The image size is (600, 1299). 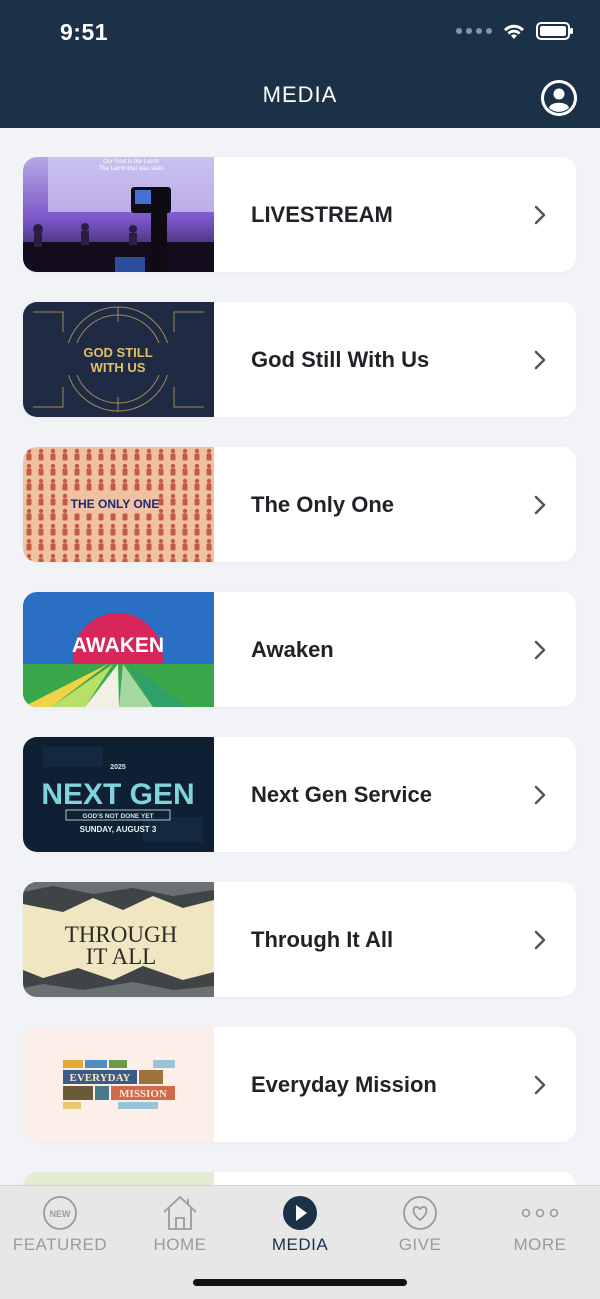 I want to click on thumb-subtitle: GOD'S NOT DONE YET, so click(x=117, y=816).